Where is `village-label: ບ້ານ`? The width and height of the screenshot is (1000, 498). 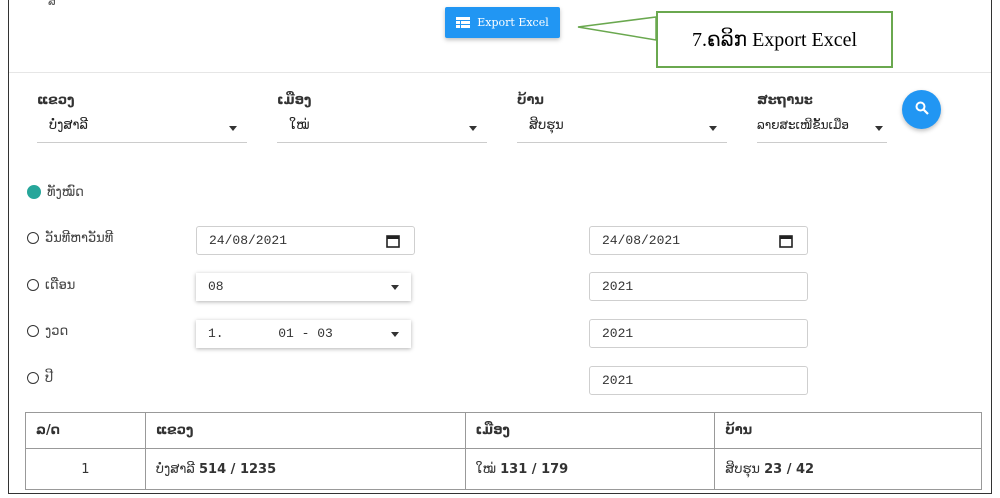
village-label: ບ້ານ is located at coordinates (530, 100).